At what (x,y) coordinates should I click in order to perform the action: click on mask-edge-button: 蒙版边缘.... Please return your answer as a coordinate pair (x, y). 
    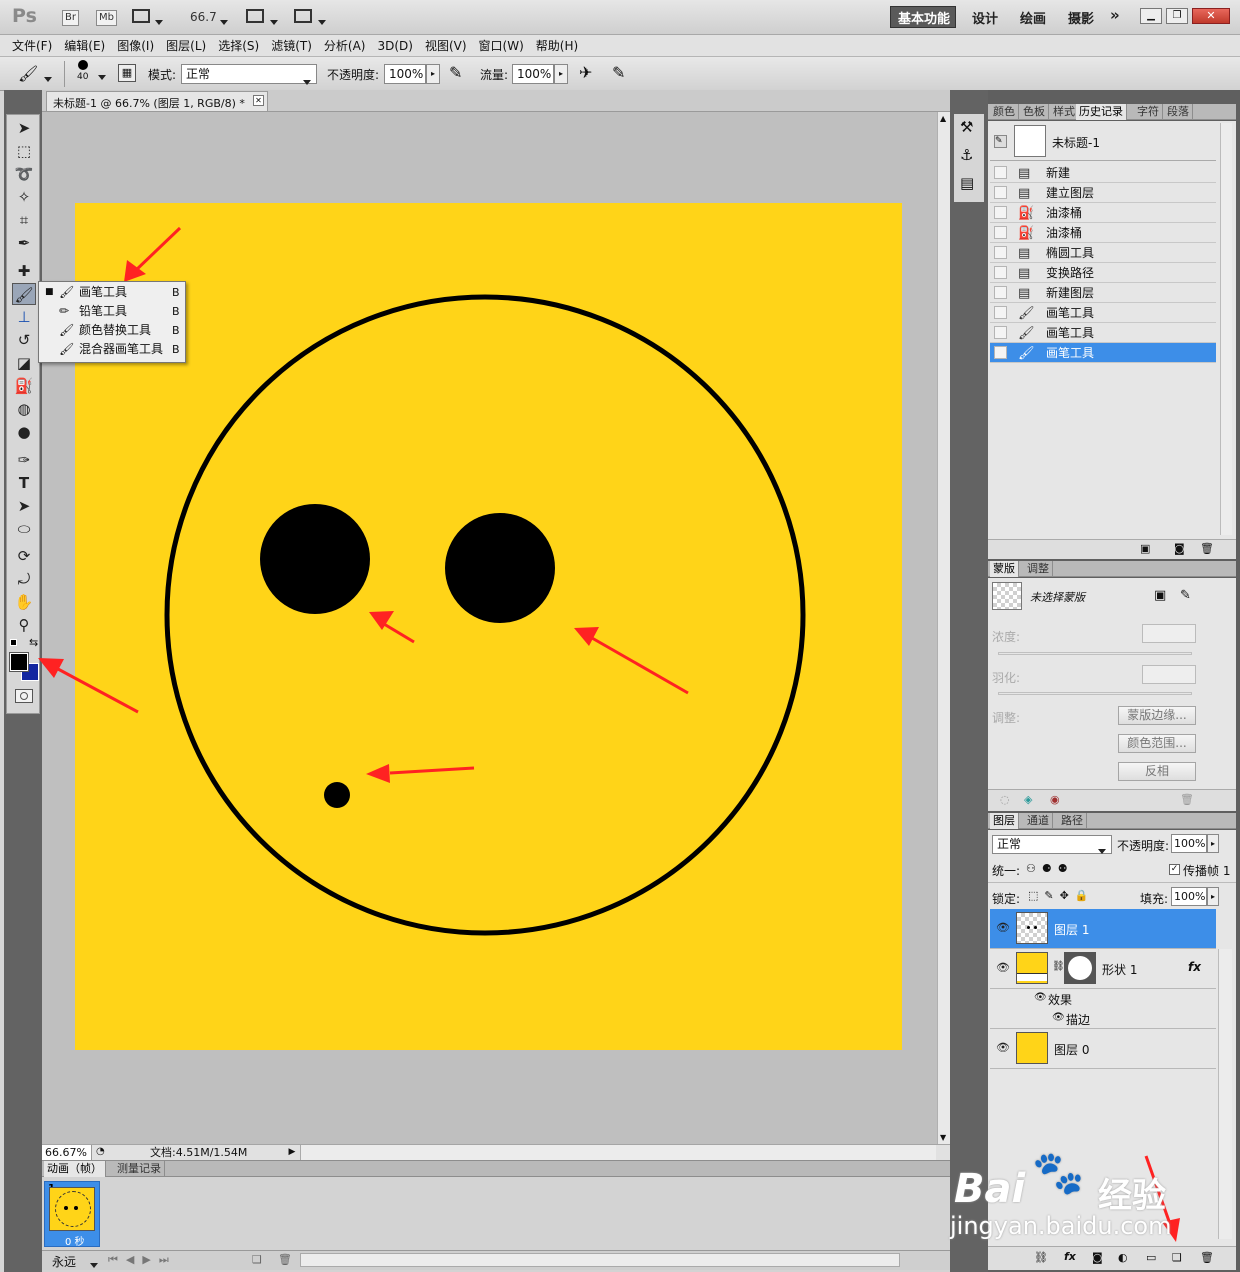
    Looking at the image, I should click on (1157, 715).